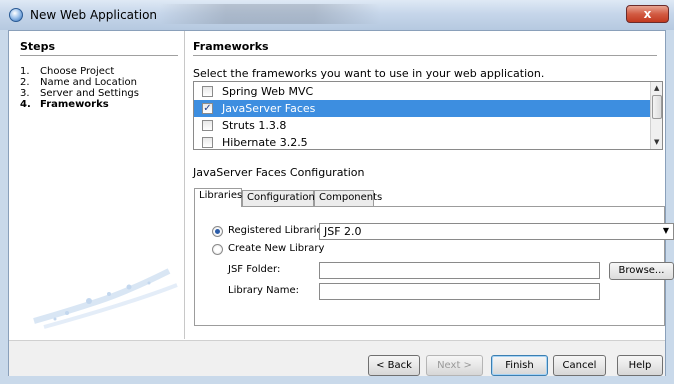 The image size is (674, 384). I want to click on title-bar: New Web Application x, so click(337, 15).